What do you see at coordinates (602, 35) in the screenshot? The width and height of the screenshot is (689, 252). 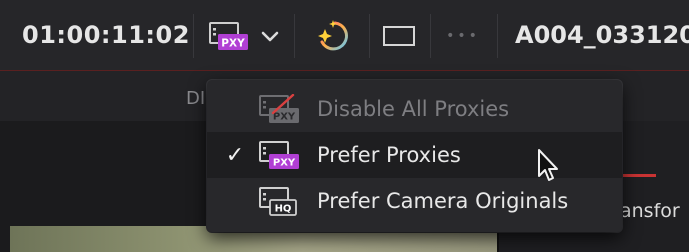 I see `clip-name: A004_0331202` at bounding box center [602, 35].